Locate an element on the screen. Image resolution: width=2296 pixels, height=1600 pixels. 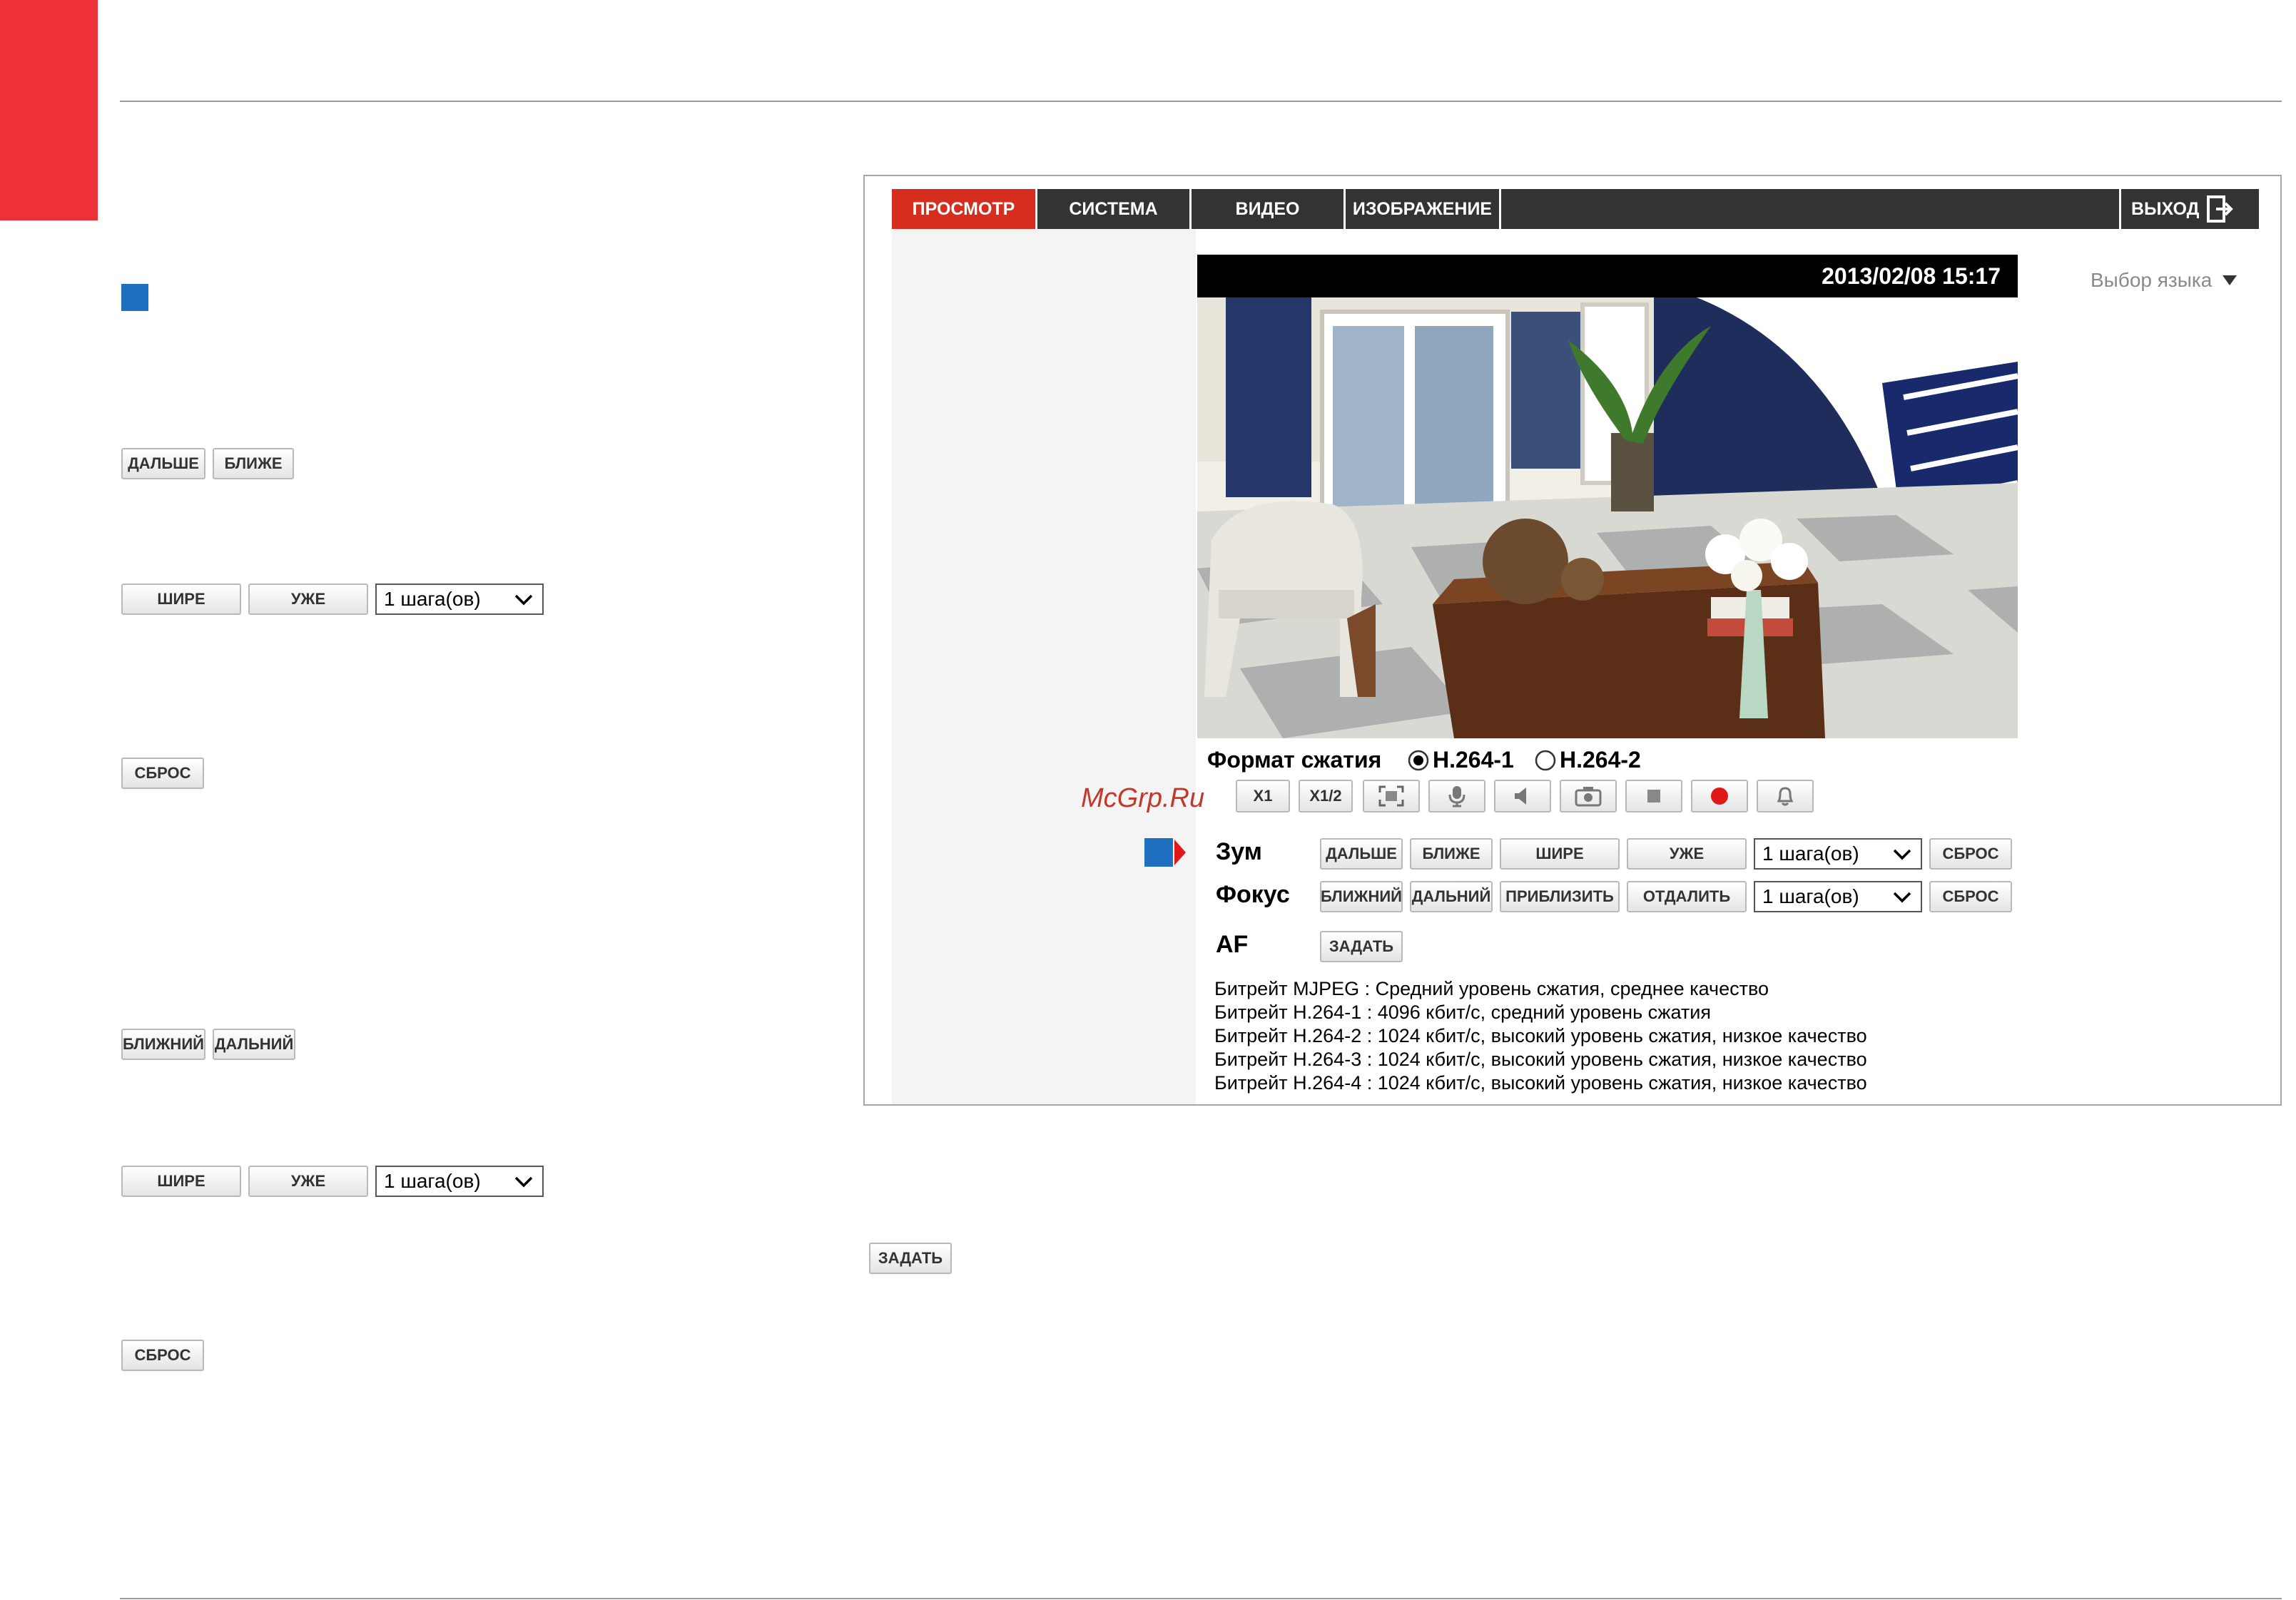
compression-option-label: H.264-2 is located at coordinates (1600, 760).